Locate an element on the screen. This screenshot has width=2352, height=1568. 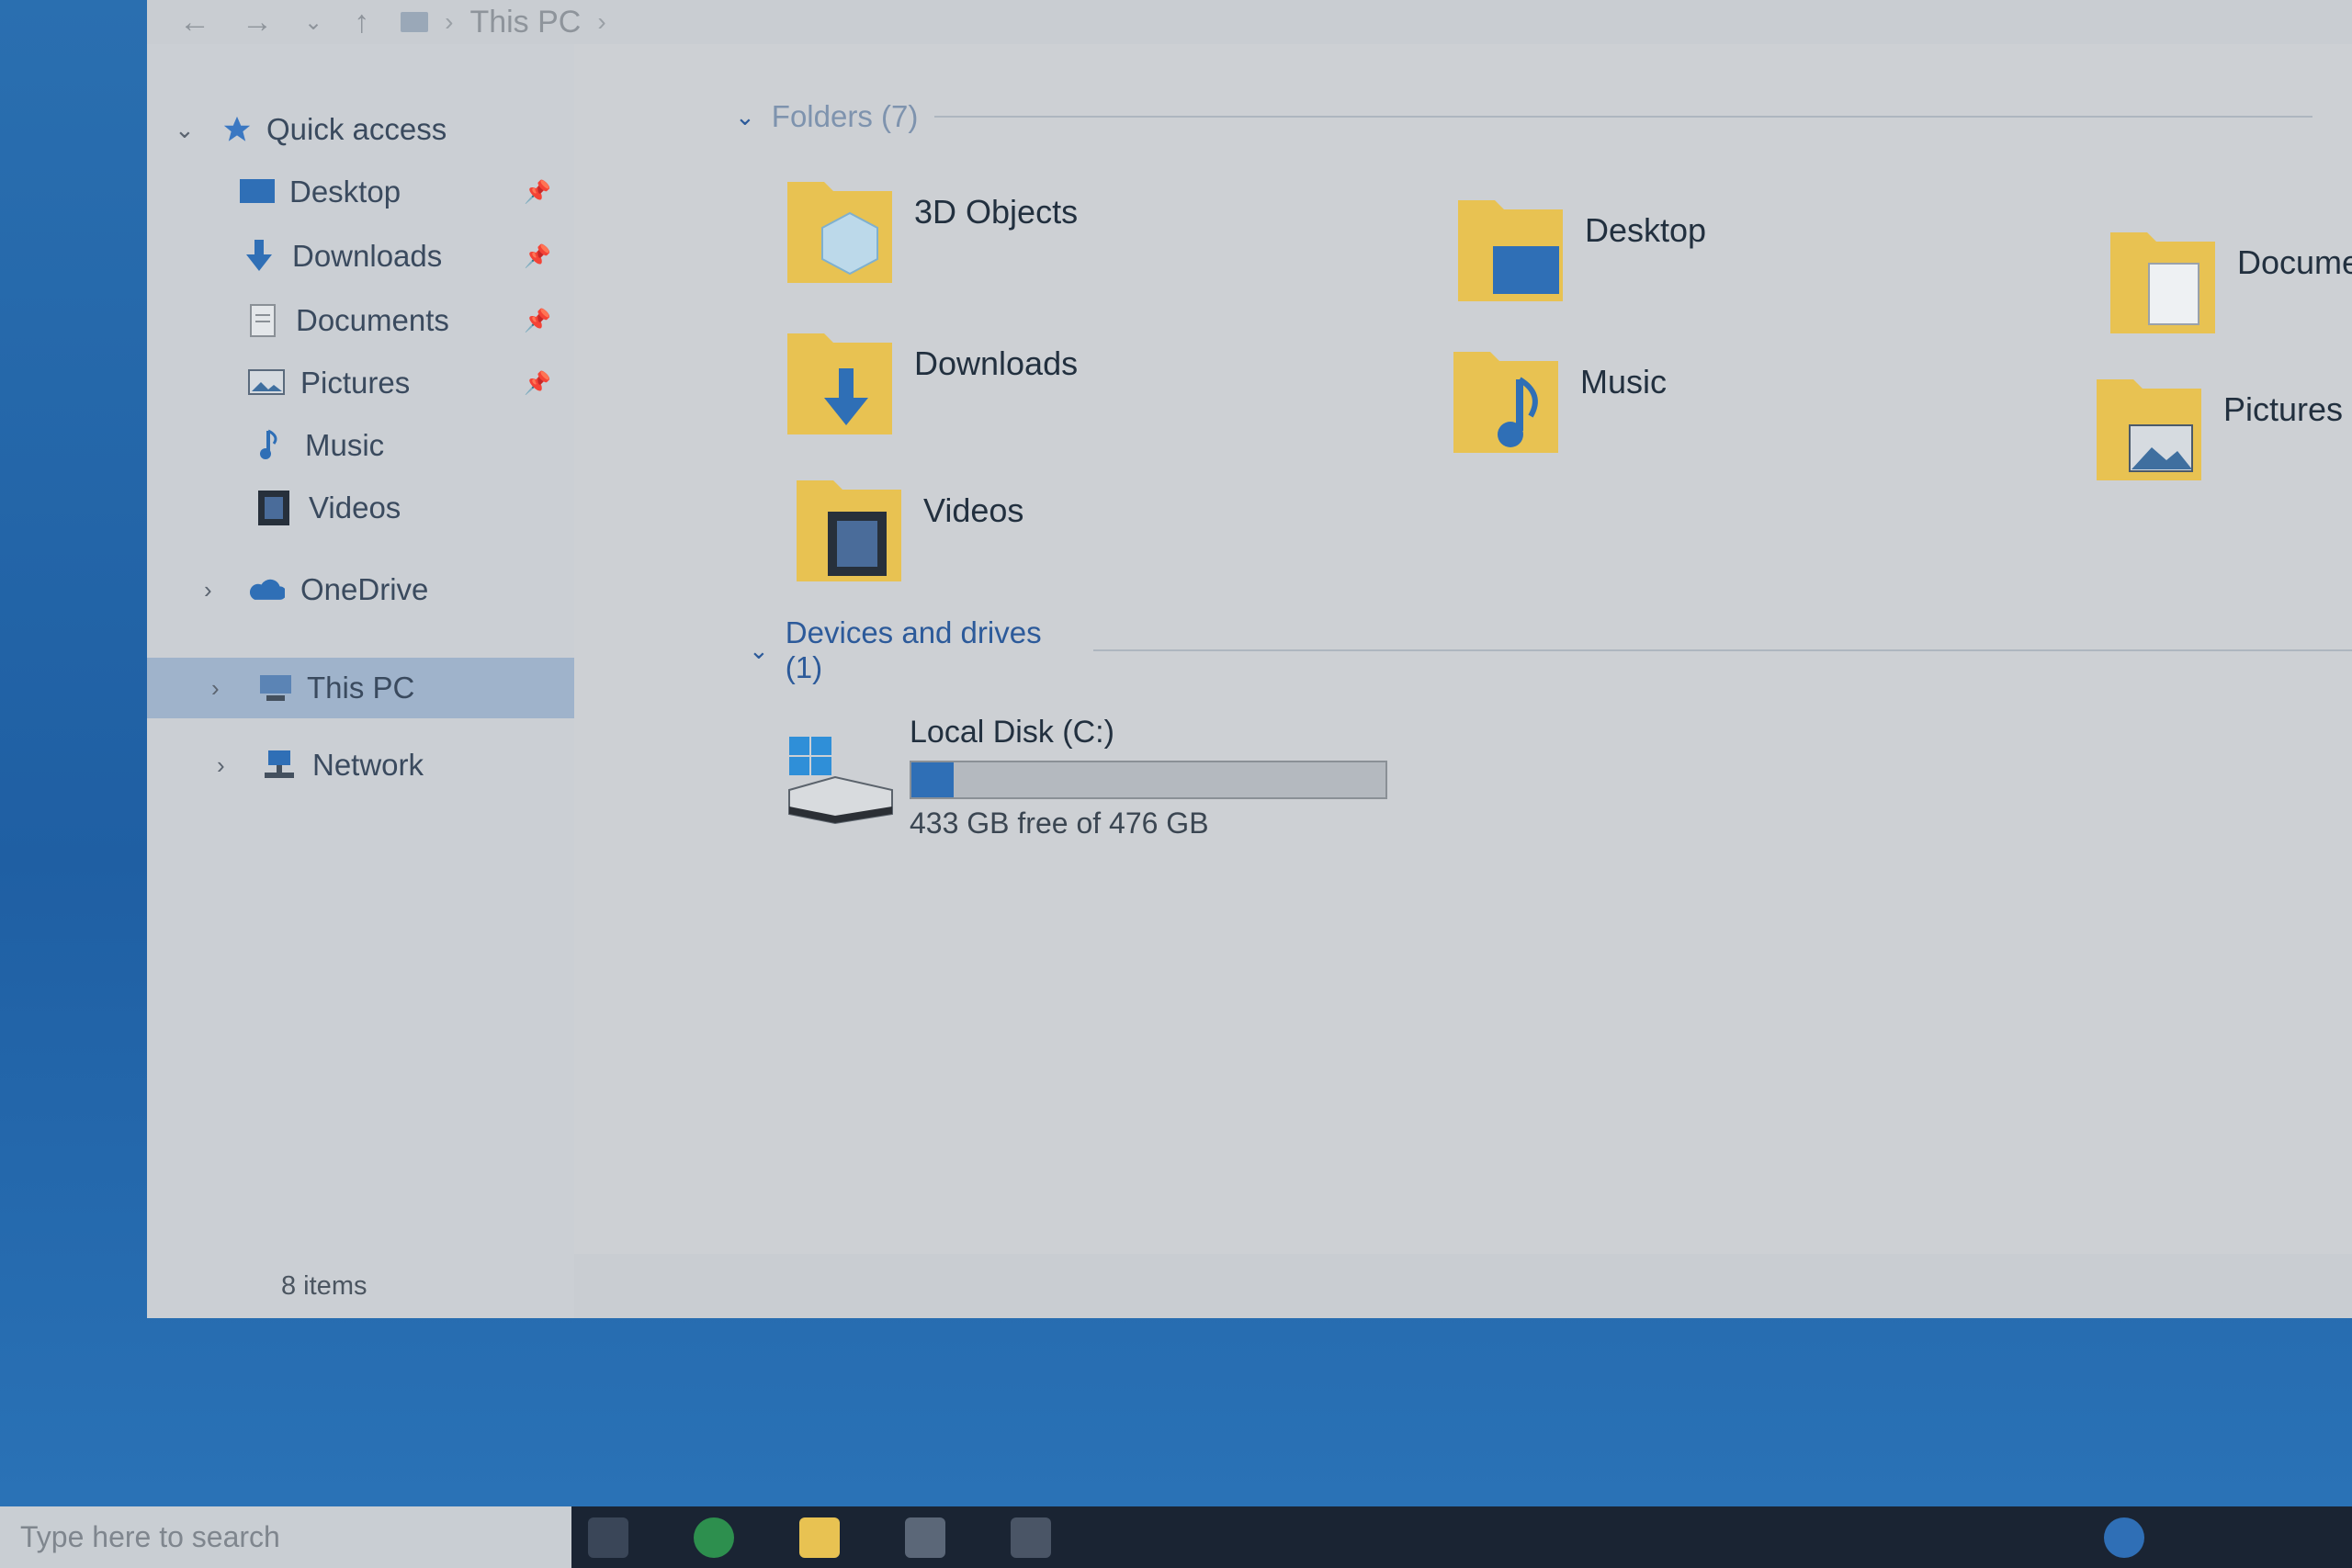
drive-name: Local Disk (C:) is located at coordinates (1012, 732).